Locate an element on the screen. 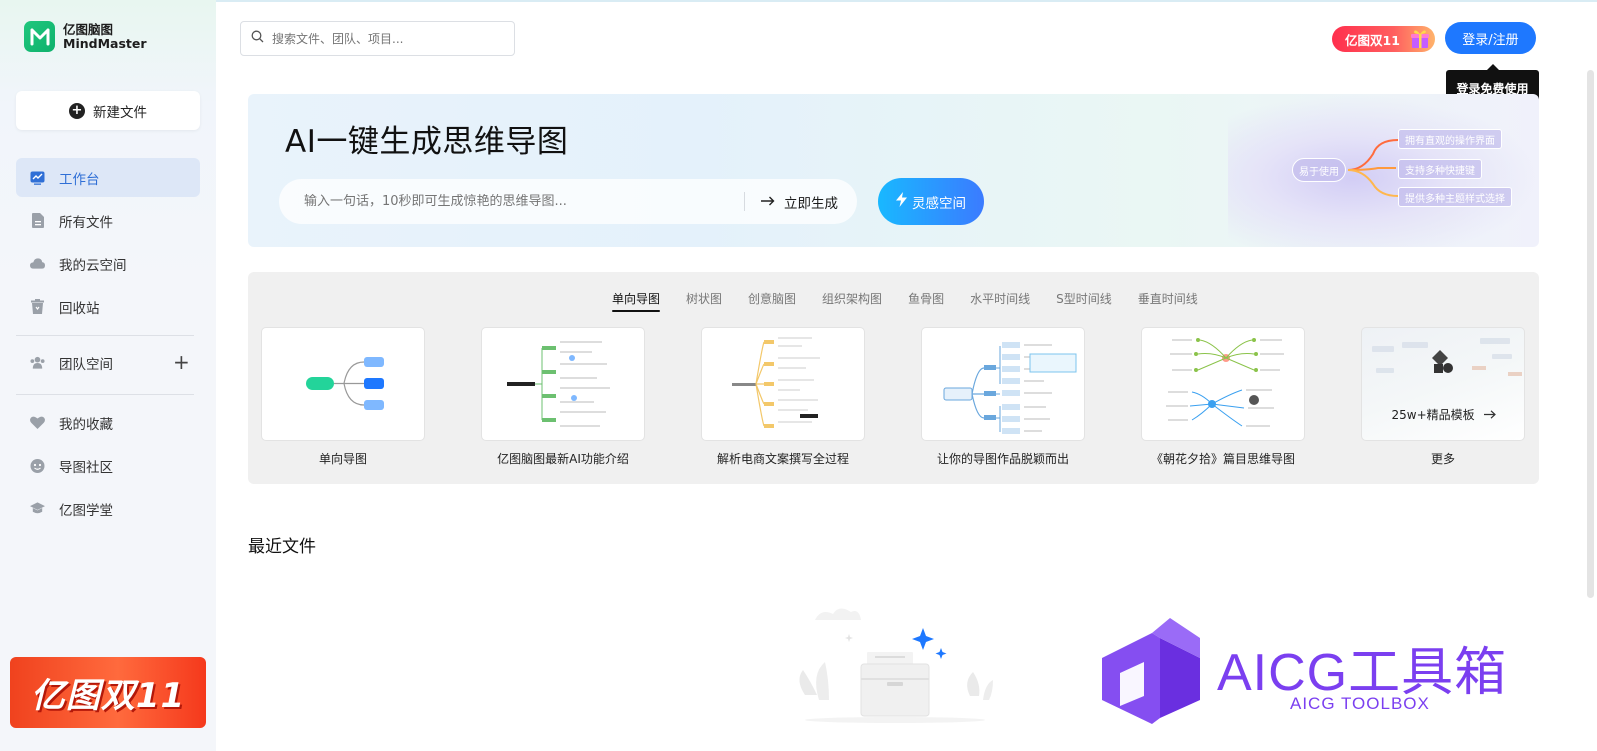 The width and height of the screenshot is (1597, 751). sidebar-item-favorites: 我的收藏 is located at coordinates (108, 422).